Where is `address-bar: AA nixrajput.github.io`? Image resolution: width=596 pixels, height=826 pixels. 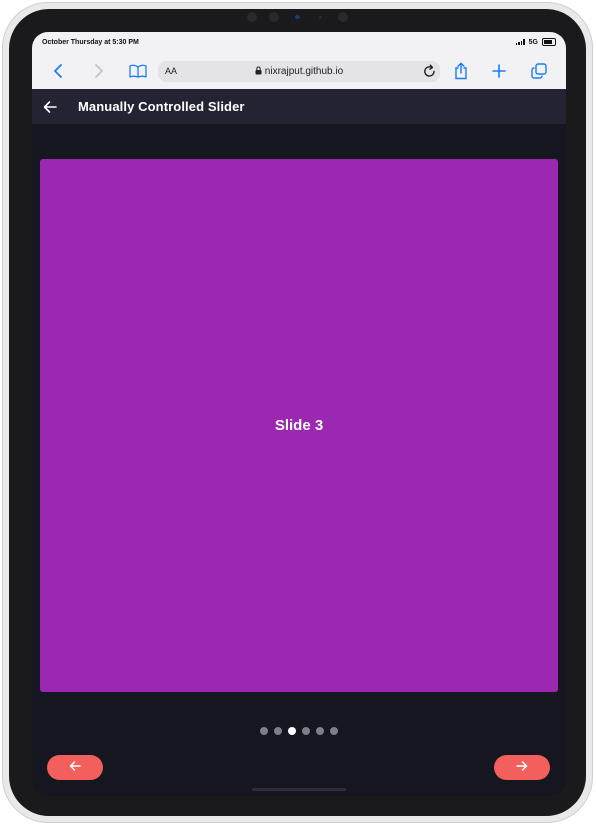
address-bar: AA nixrajput.github.io is located at coordinates (299, 71).